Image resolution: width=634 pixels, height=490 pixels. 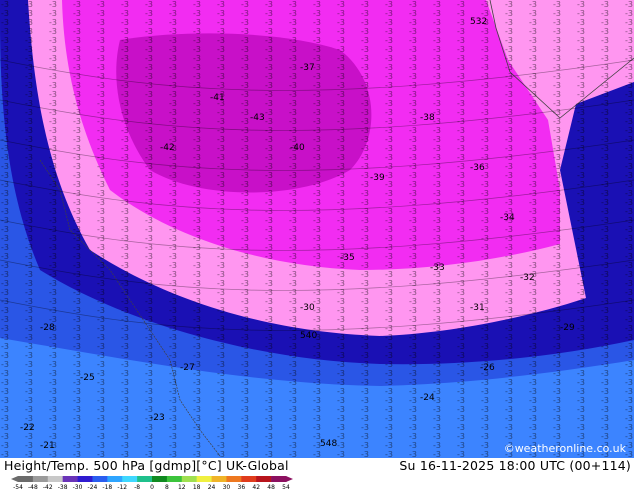 What do you see at coordinates (167, 148) in the screenshot?
I see `temperature-label: -42` at bounding box center [167, 148].